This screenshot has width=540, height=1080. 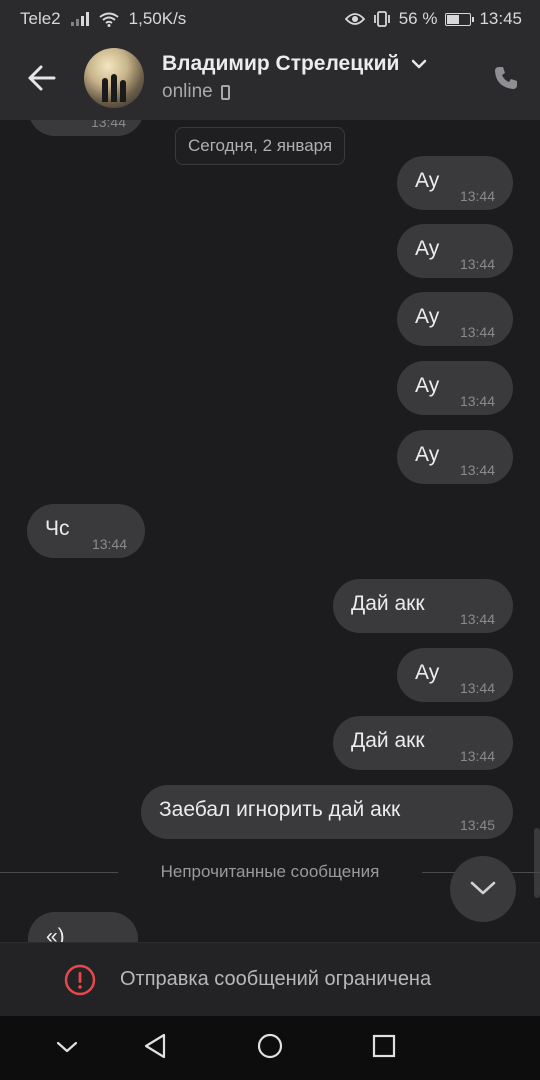 What do you see at coordinates (155, 1046) in the screenshot?
I see `nav-back-icon` at bounding box center [155, 1046].